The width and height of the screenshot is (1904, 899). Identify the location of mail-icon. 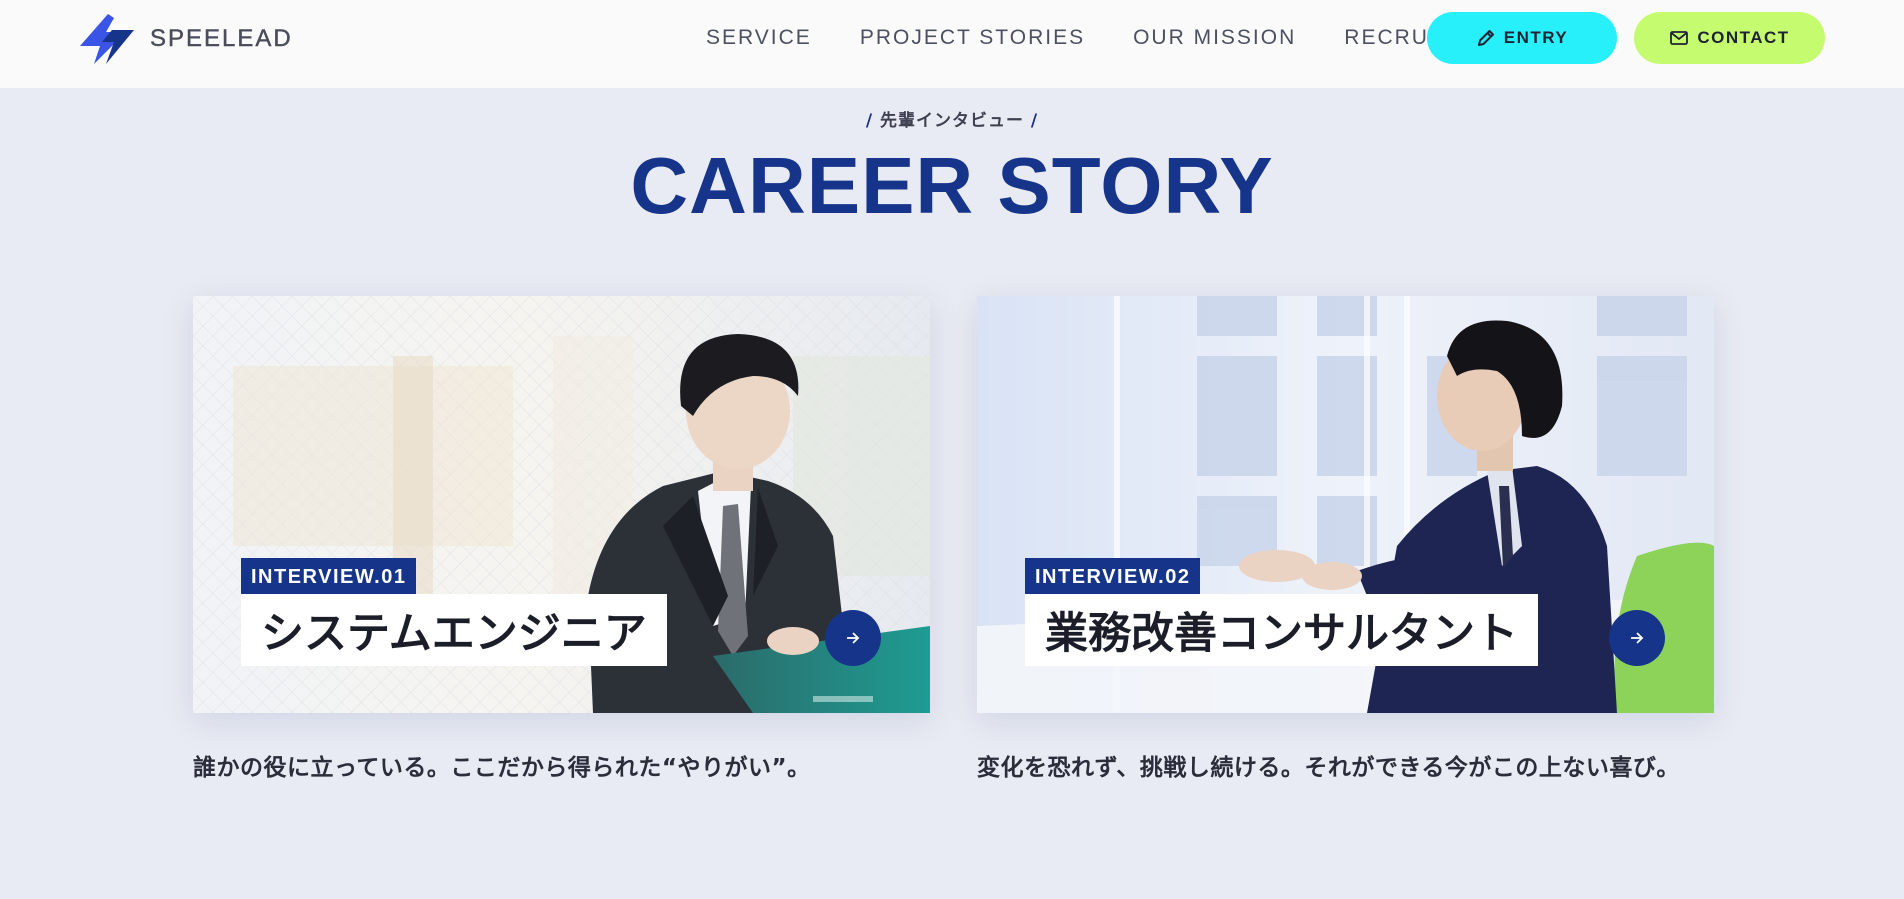
(1679, 38).